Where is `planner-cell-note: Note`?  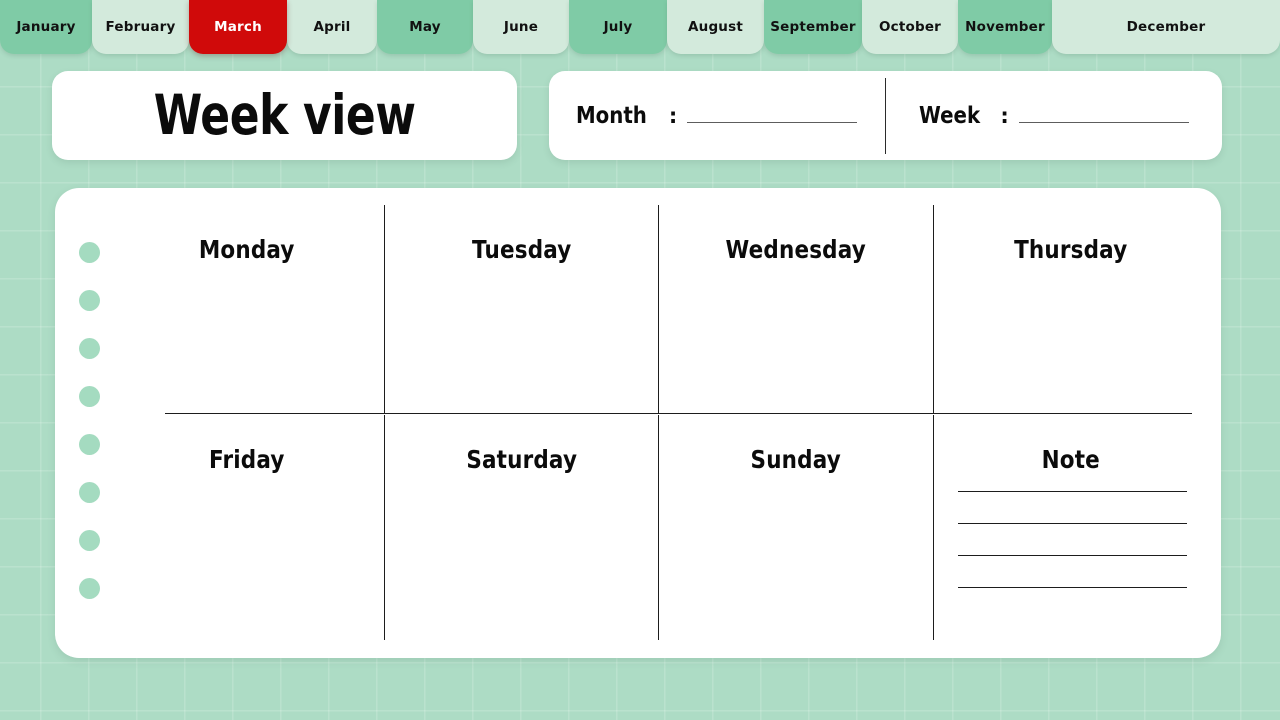
planner-cell-note: Note is located at coordinates (1071, 527).